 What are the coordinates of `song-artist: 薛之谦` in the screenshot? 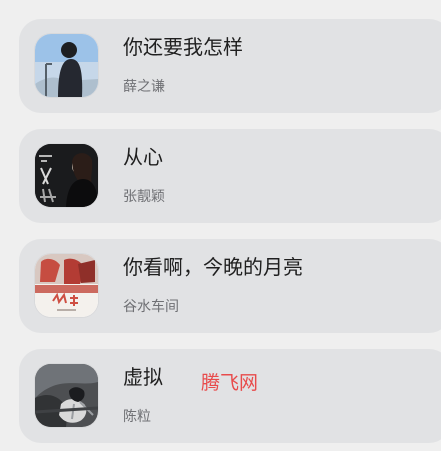 It's located at (144, 87).